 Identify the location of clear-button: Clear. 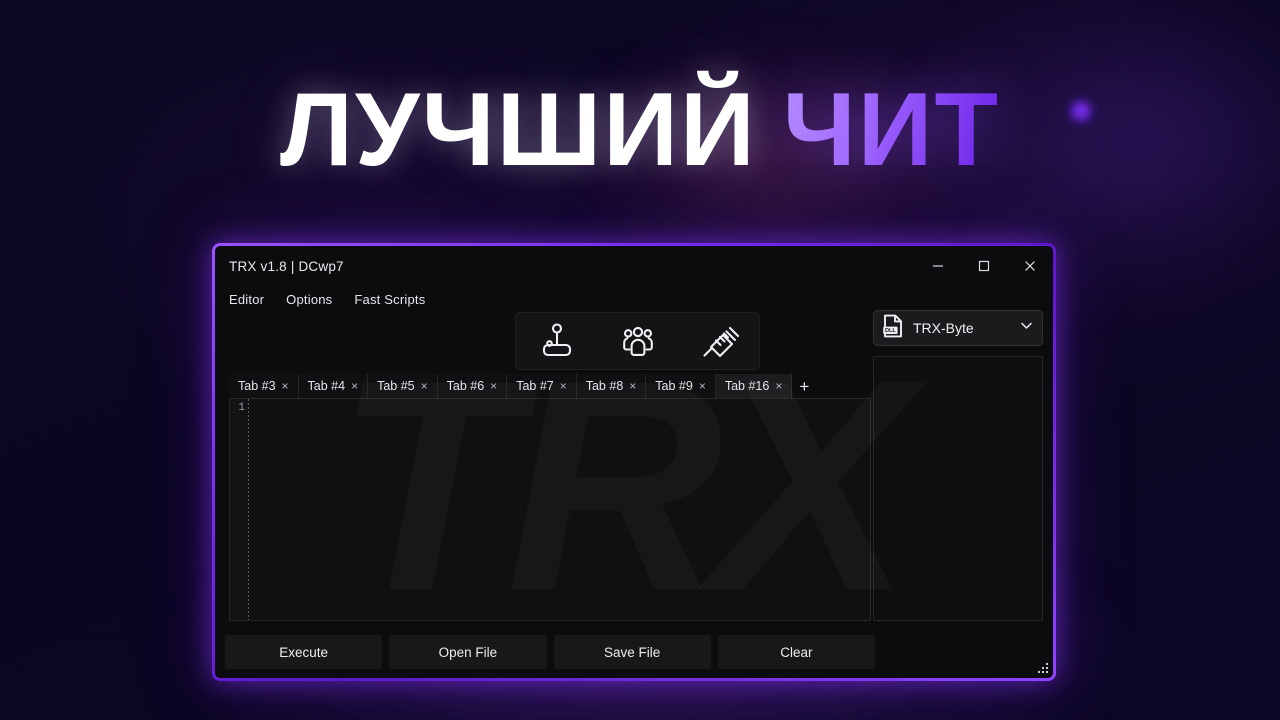
(796, 652).